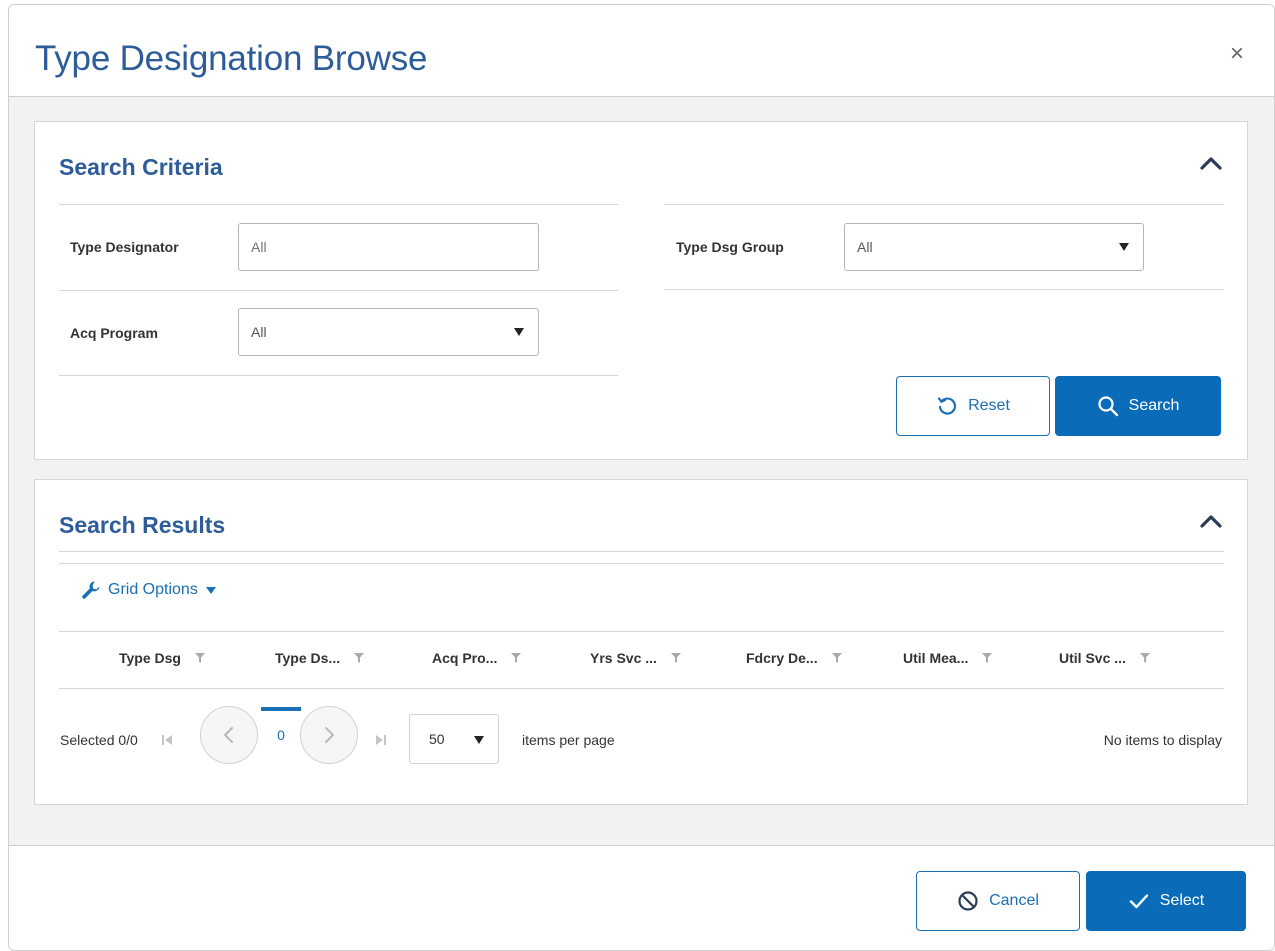 Image resolution: width=1275 pixels, height=951 pixels. Describe the element at coordinates (231, 58) in the screenshot. I see `dialog-title: Type Designation Browse` at that location.